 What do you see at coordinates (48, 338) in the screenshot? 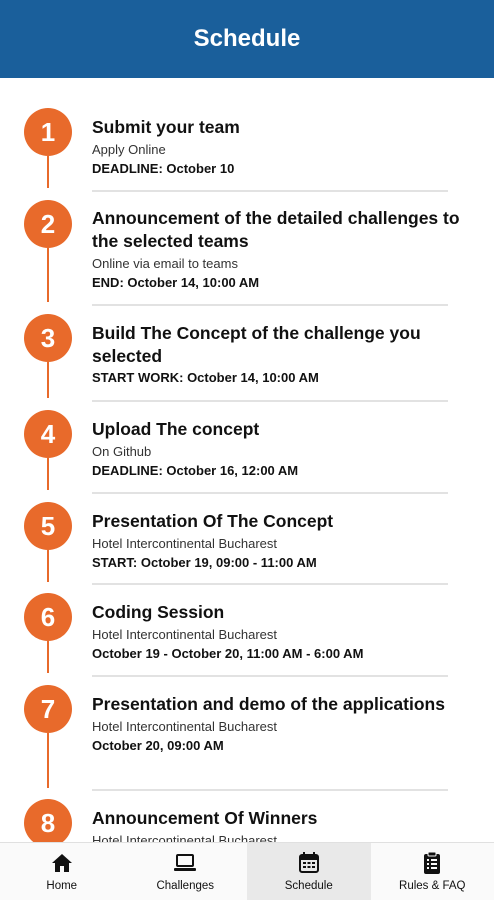
I see `step-number-badge: 3` at bounding box center [48, 338].